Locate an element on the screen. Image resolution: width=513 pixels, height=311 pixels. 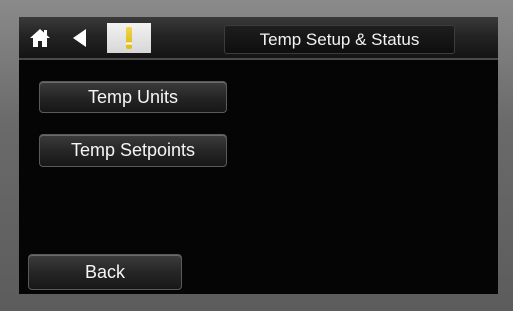
home-icon is located at coordinates (40, 38).